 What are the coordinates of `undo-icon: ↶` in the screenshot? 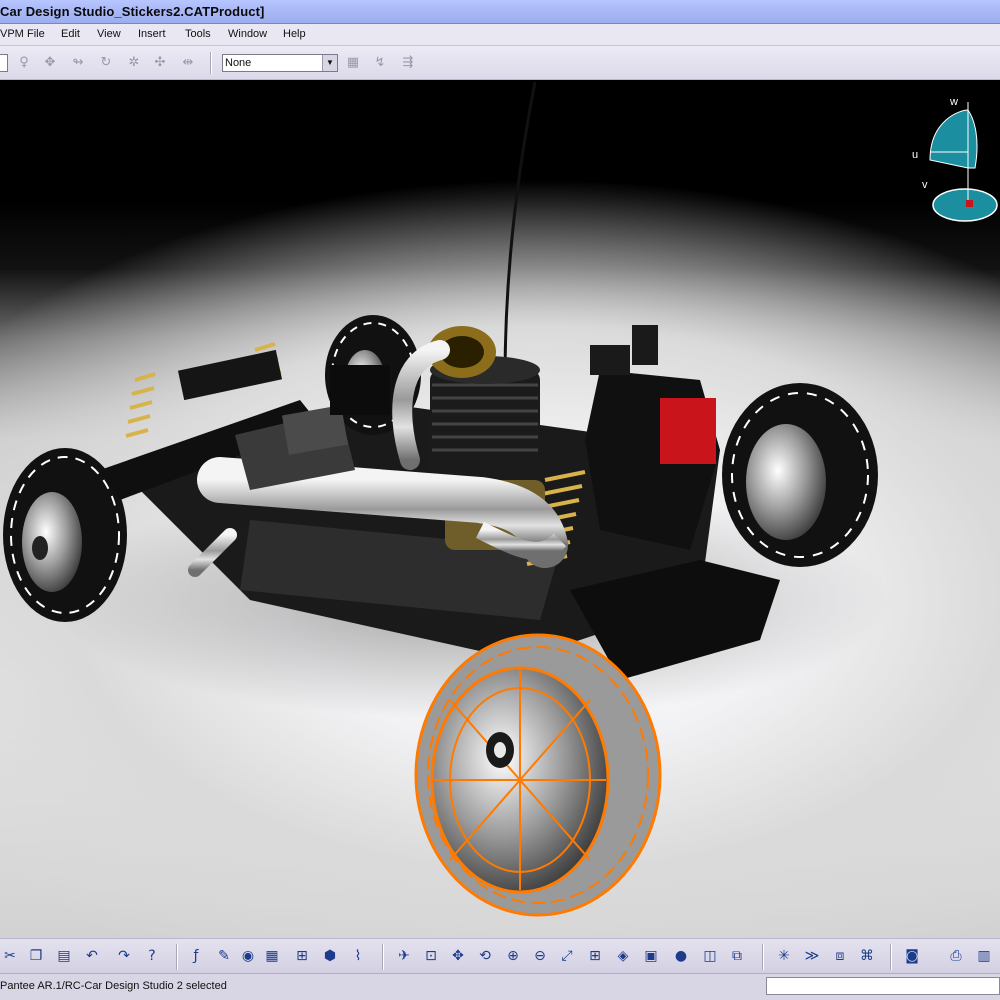 It's located at (92, 956).